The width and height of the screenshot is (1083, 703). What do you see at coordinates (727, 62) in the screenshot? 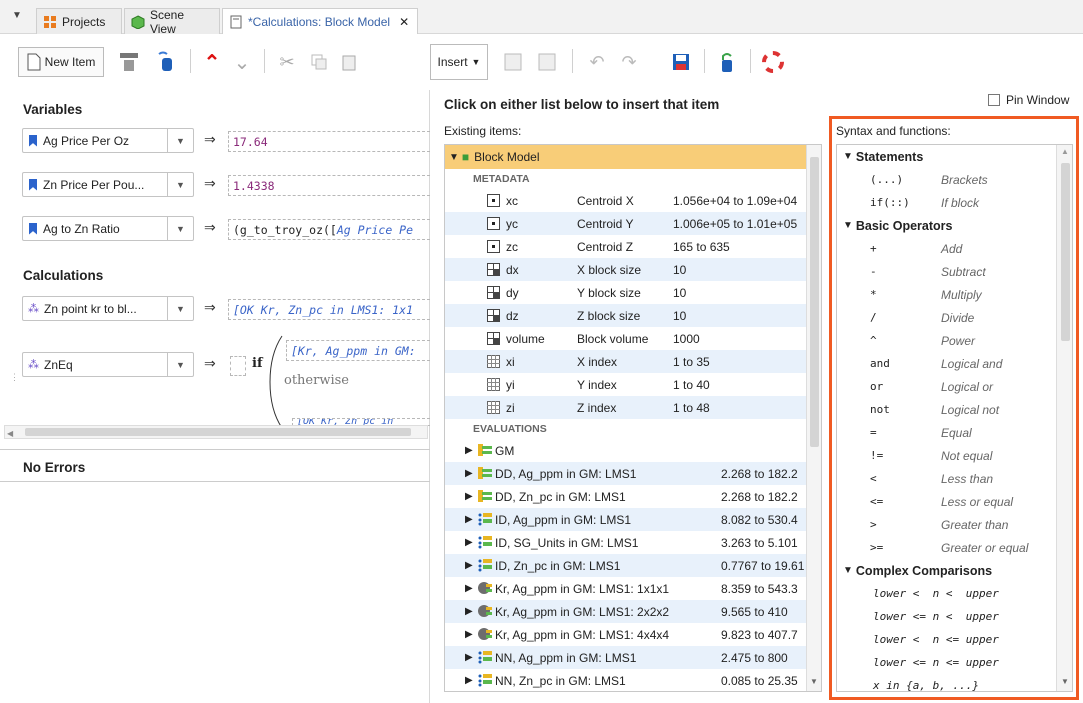
I see `unlock-button` at bounding box center [727, 62].